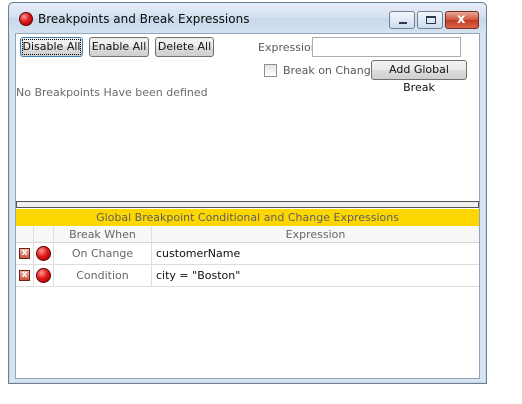 This screenshot has width=522, height=404. I want to click on table-row: x On Change customerName, so click(247, 254).